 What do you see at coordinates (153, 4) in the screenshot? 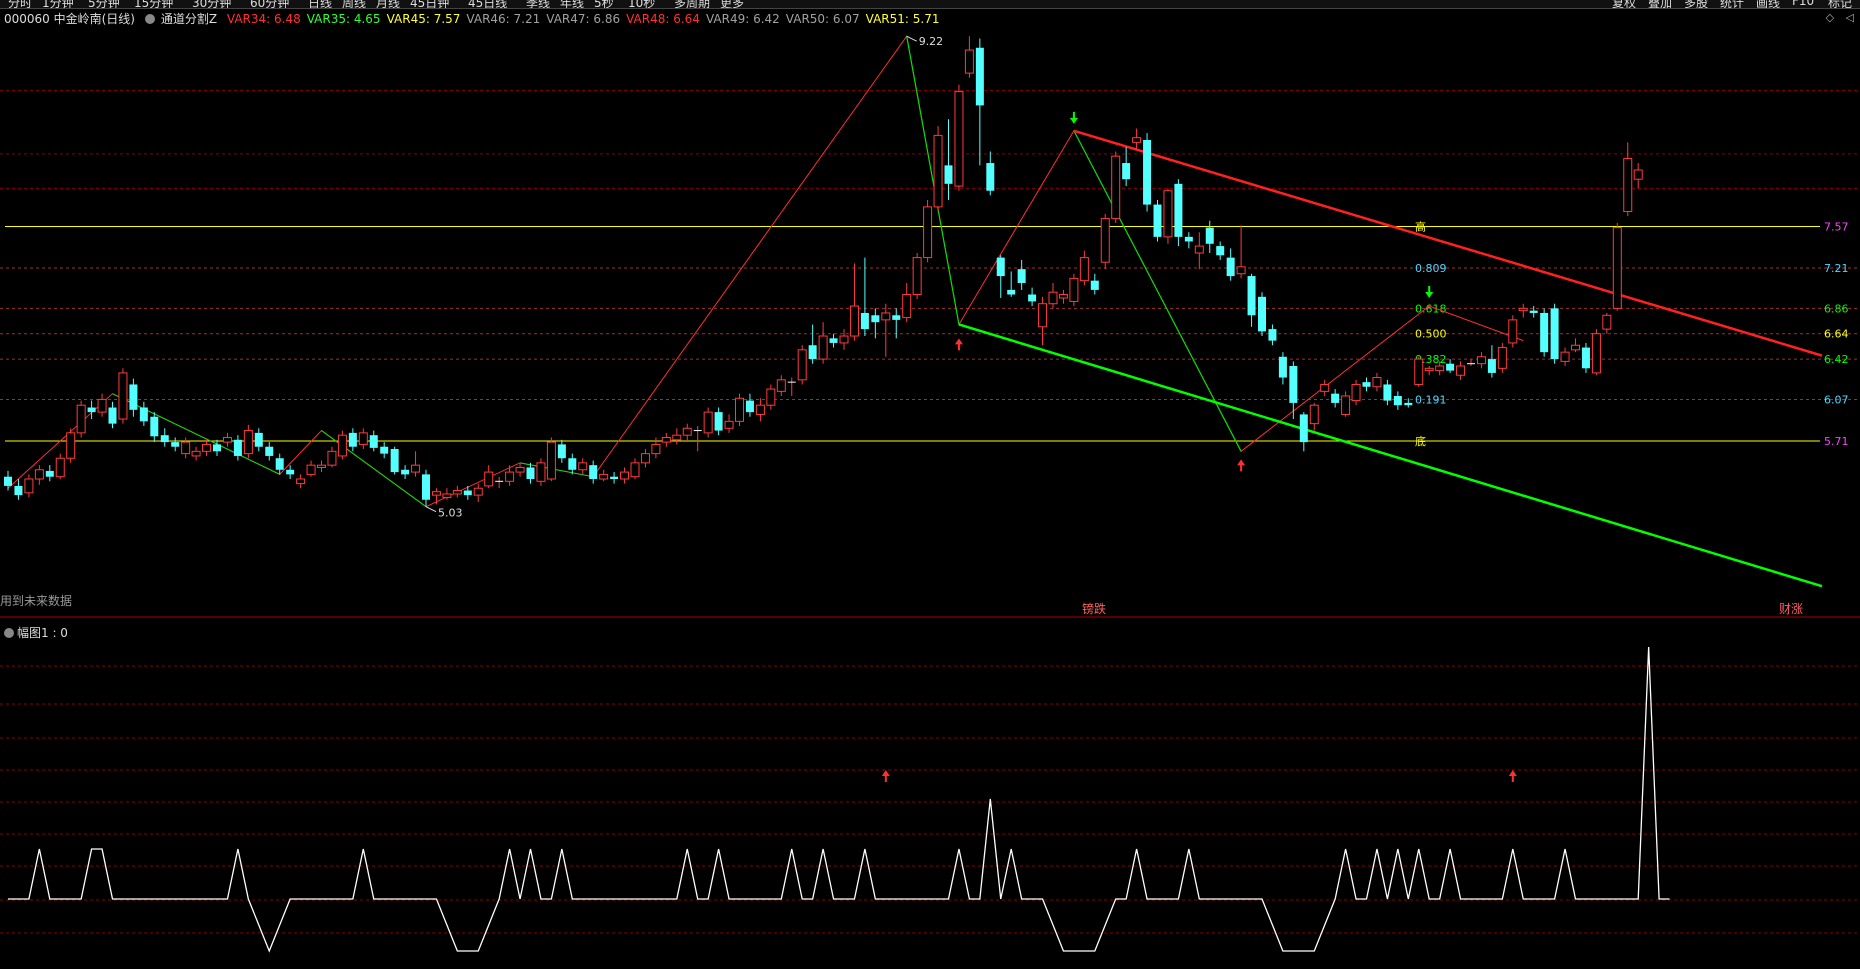
I see `period-3: 15分钟` at bounding box center [153, 4].